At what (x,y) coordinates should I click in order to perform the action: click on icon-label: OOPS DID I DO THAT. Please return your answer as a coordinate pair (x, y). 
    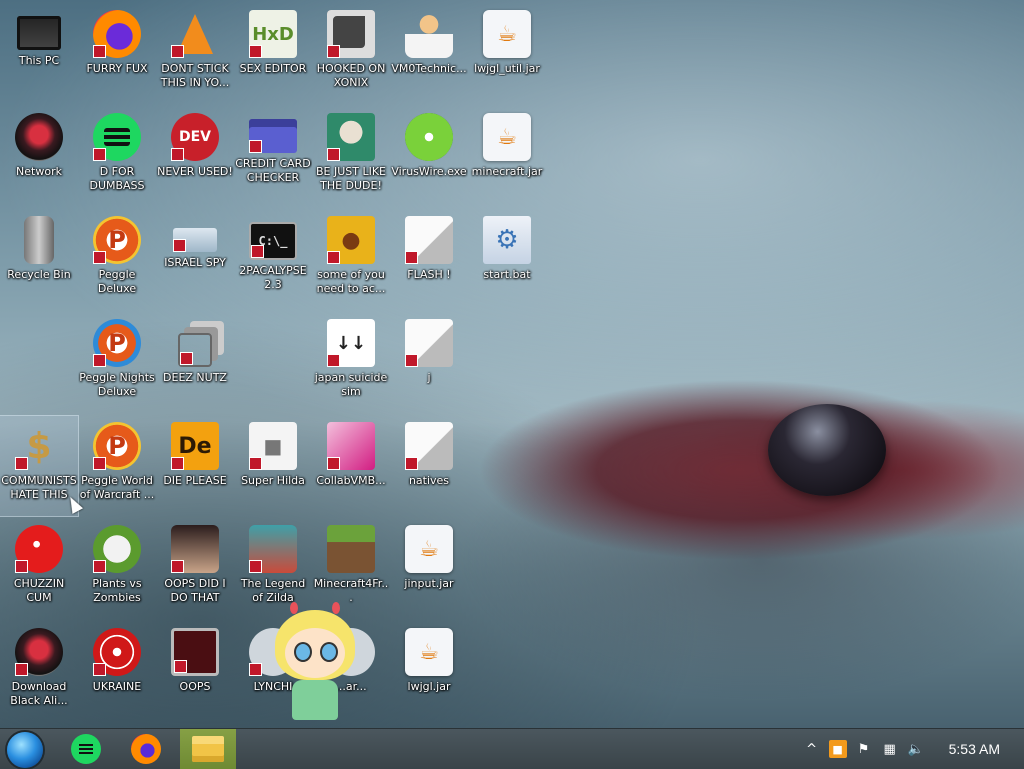
    Looking at the image, I should click on (195, 590).